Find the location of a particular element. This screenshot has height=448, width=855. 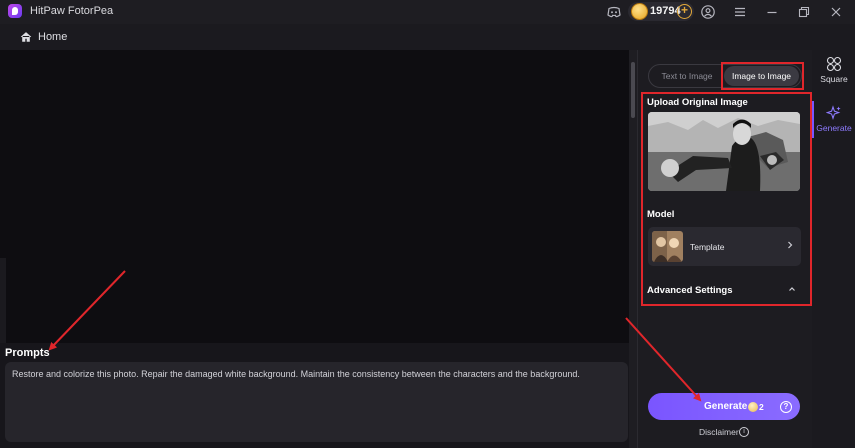

help-icon: ? is located at coordinates (786, 407).